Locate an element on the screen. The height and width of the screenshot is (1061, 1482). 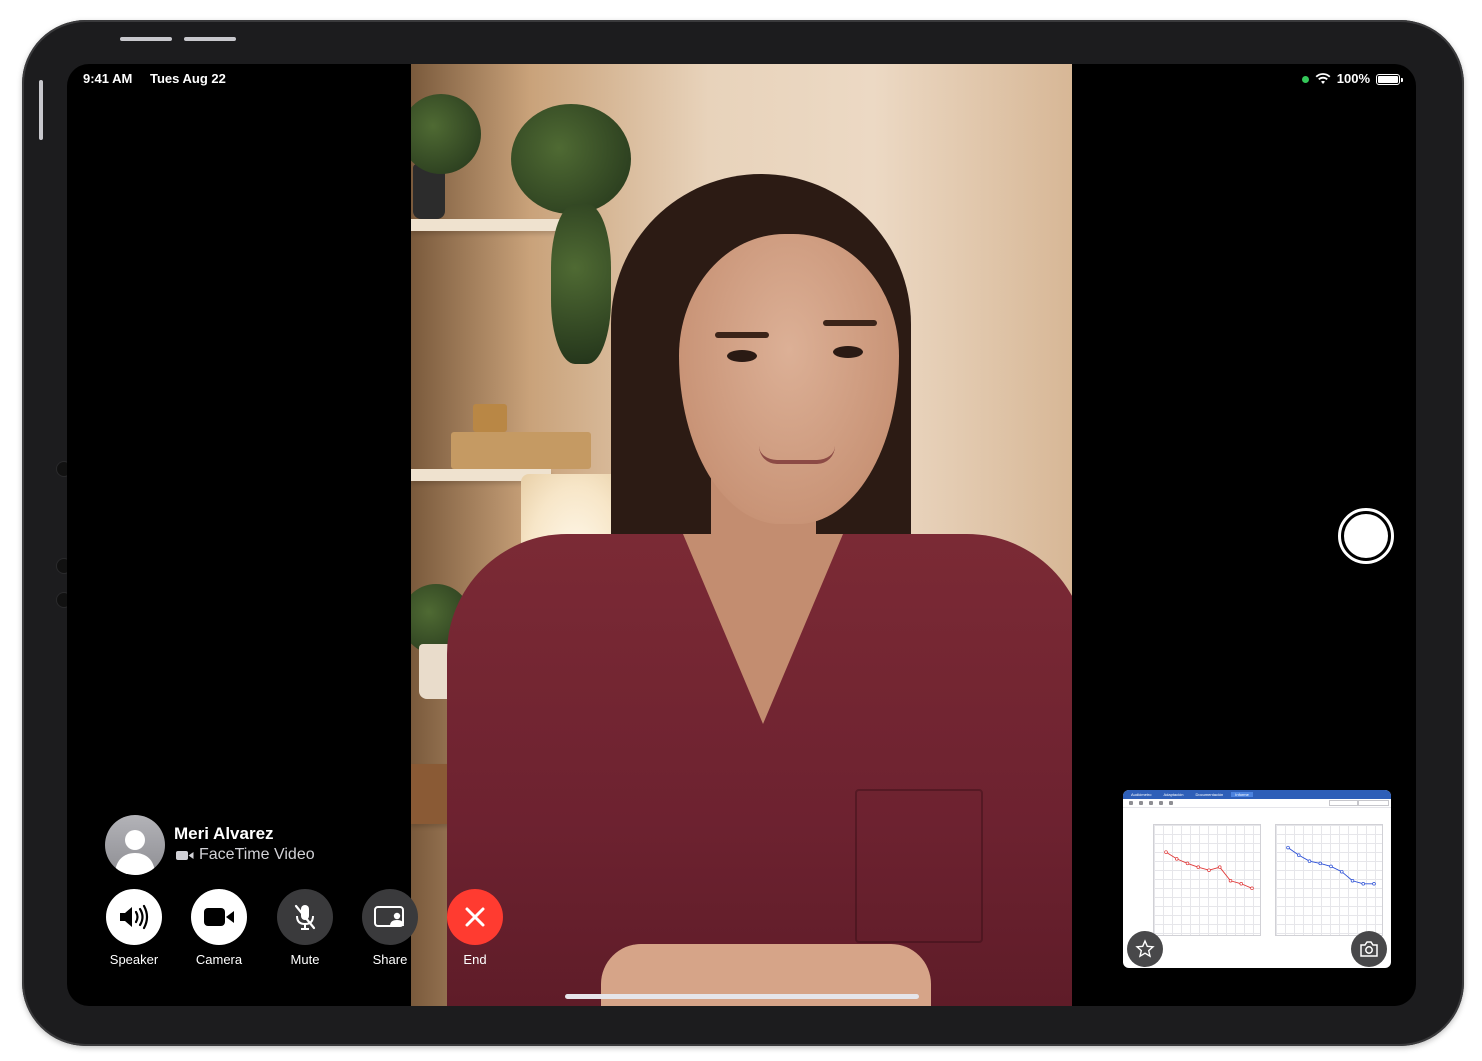
pip-tab: Informe is located at coordinates (1242, 794).